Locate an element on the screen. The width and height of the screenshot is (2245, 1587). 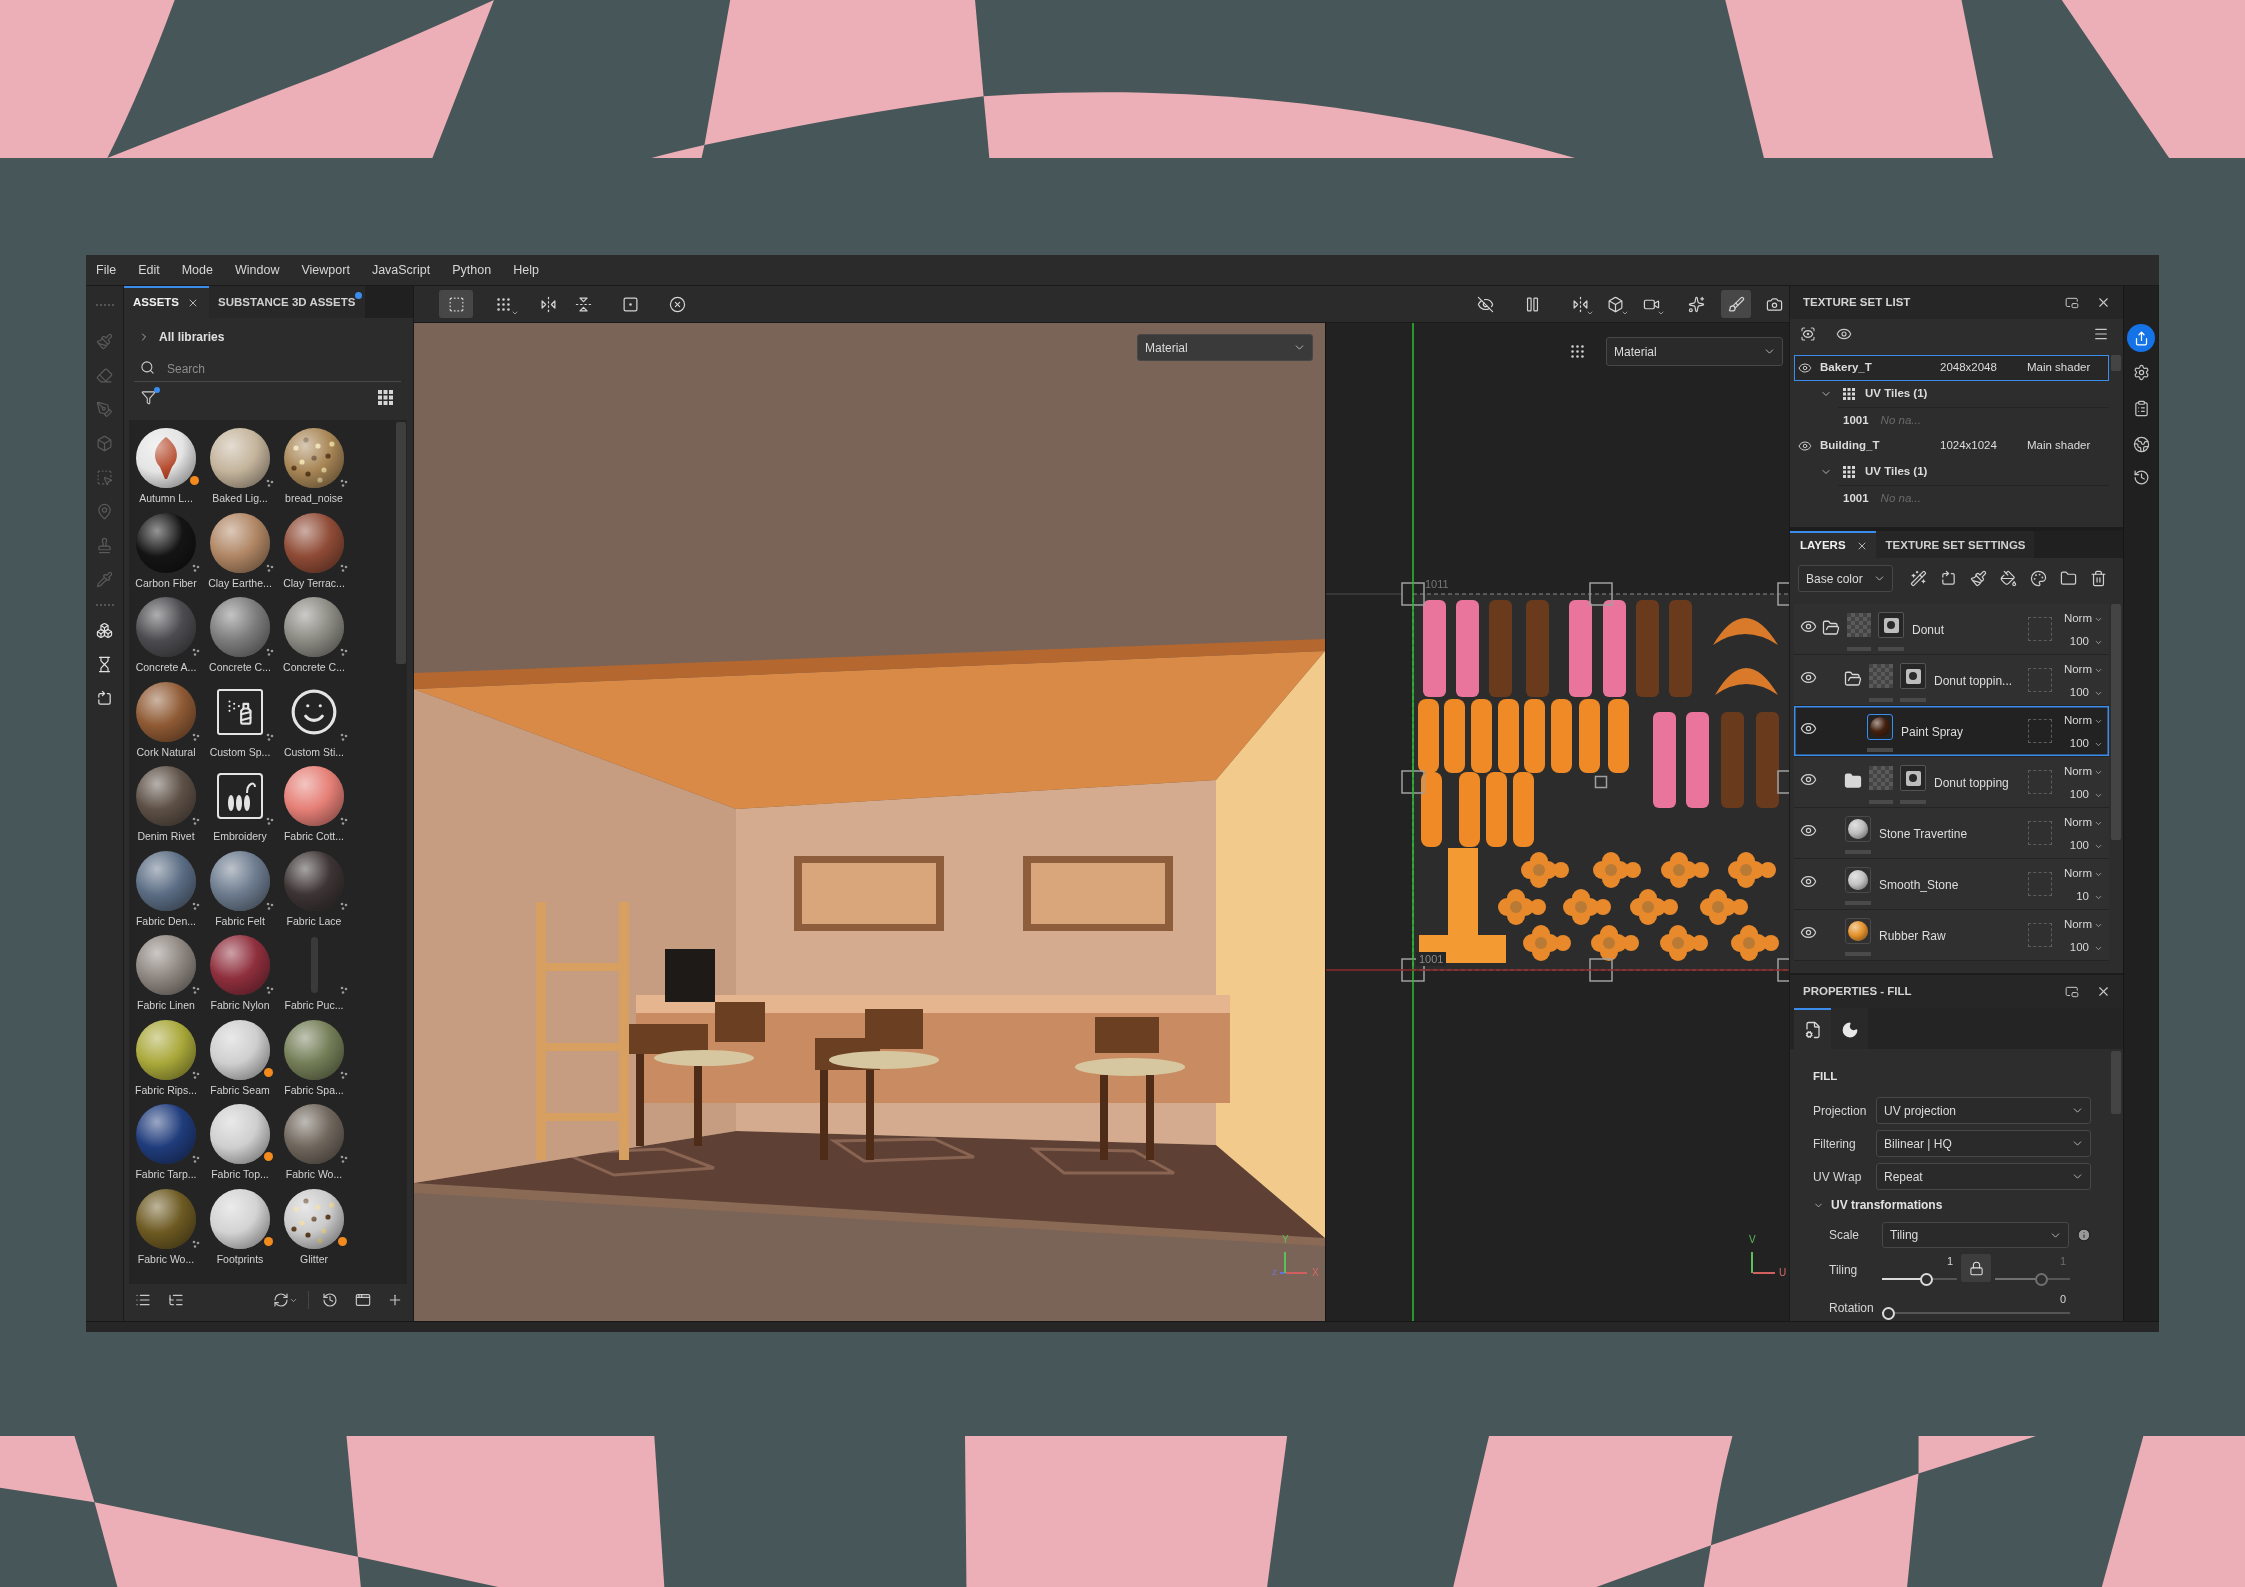
library-tree-item: All libraries is located at coordinates (181, 337).